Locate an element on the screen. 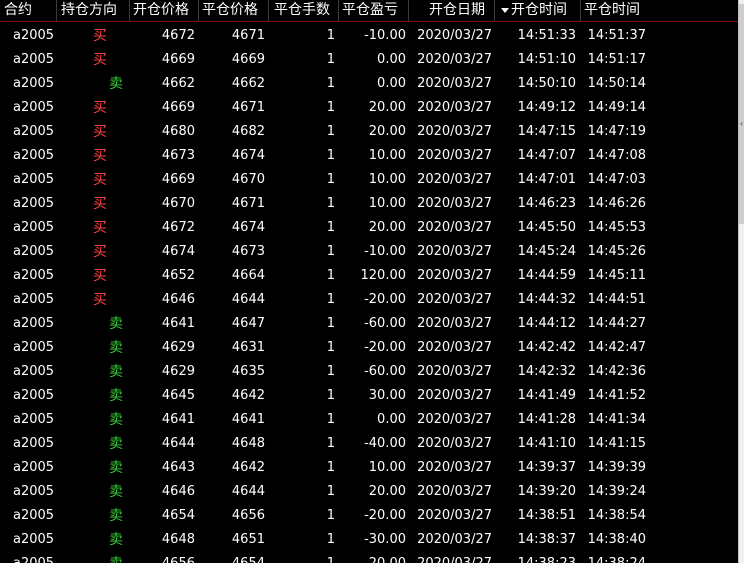 The image size is (744, 573). vertical-scrollbar: ‹ is located at coordinates (741, 286).